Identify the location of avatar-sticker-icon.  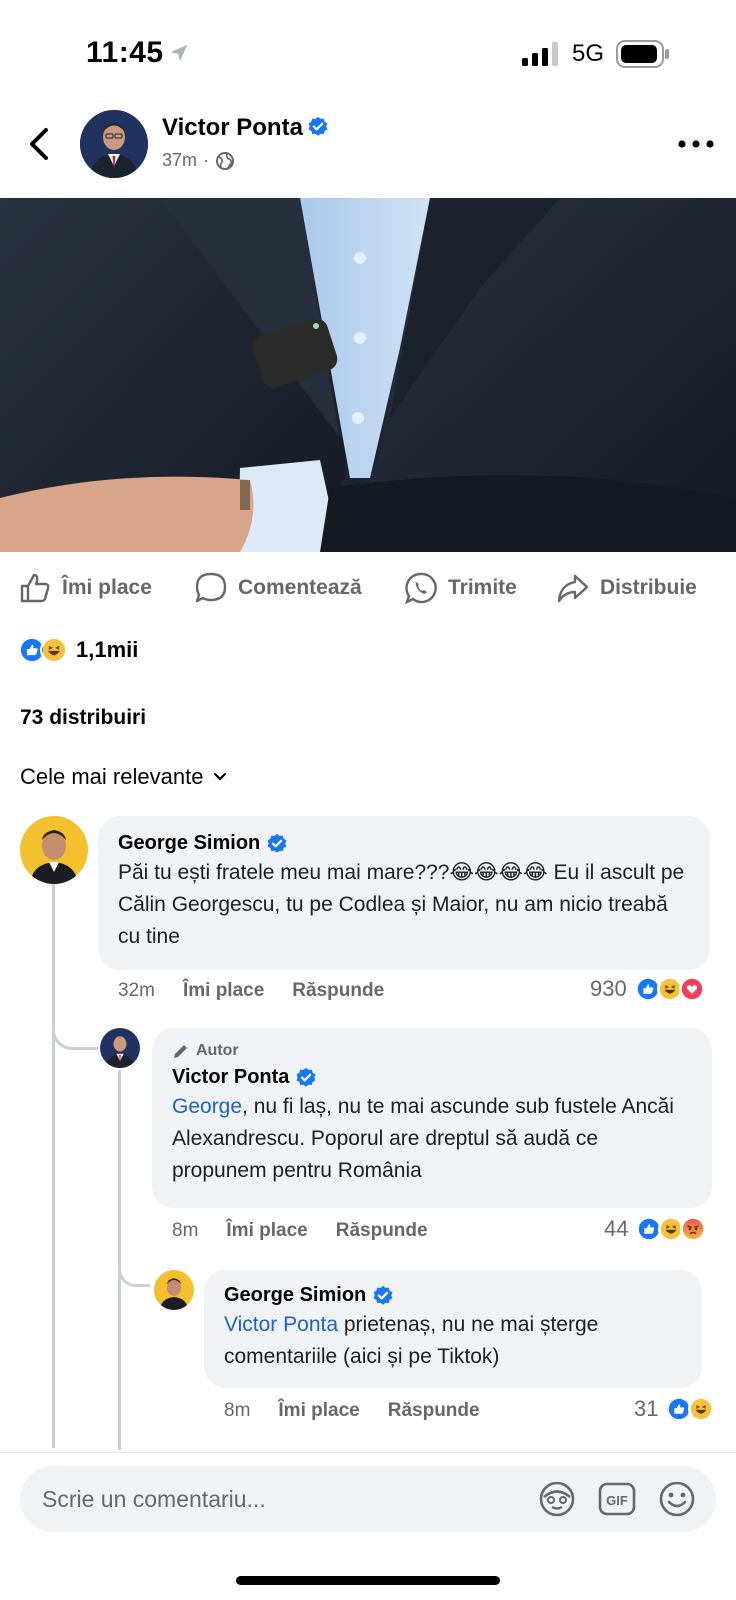
(557, 1499).